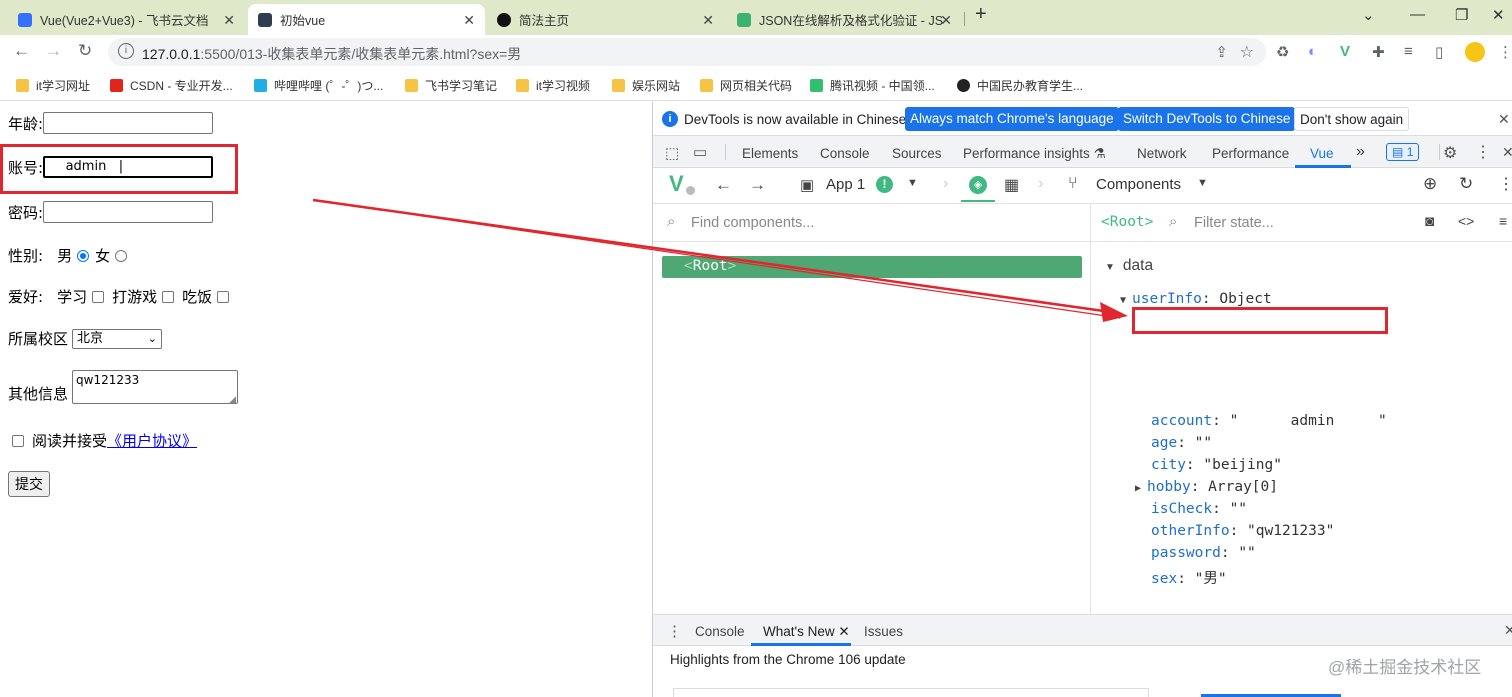  Describe the element at coordinates (223, 296) in the screenshot. I see `hobby-eat-checkbox` at that location.